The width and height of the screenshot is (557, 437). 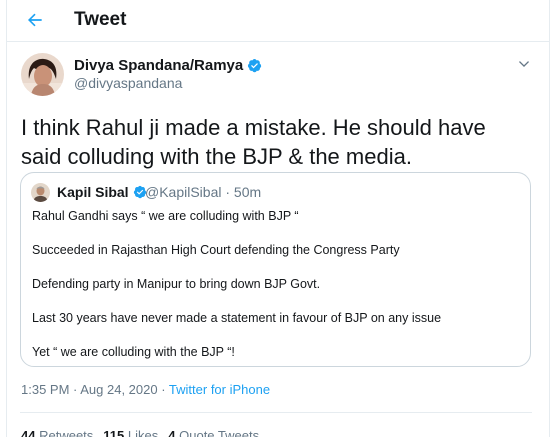 I want to click on retweets-count: 44, so click(x=28, y=432).